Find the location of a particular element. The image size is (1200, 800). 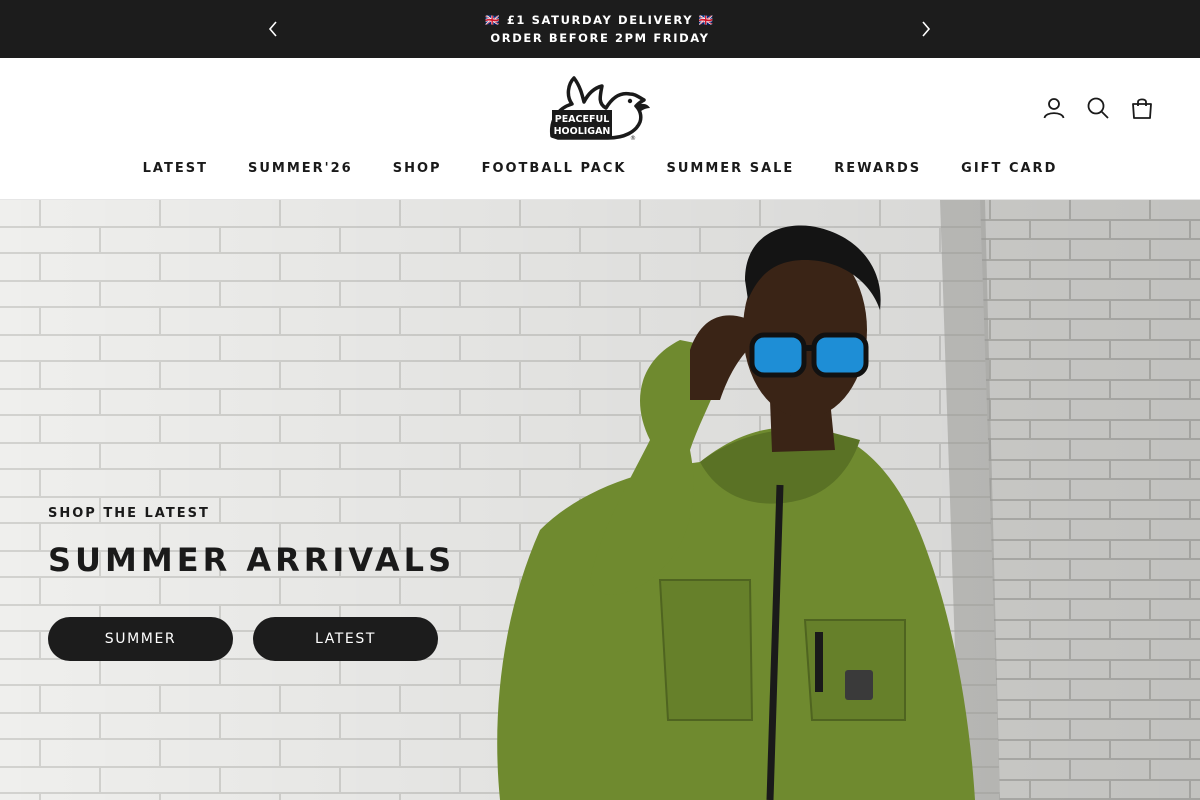

previous-announcement-button is located at coordinates (273, 29).